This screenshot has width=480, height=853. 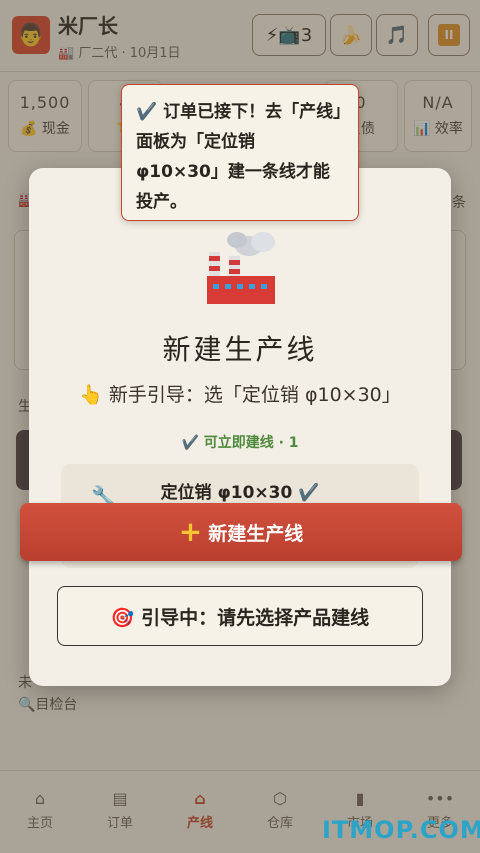 I want to click on new-line-label: 新建生产线, so click(x=256, y=533).